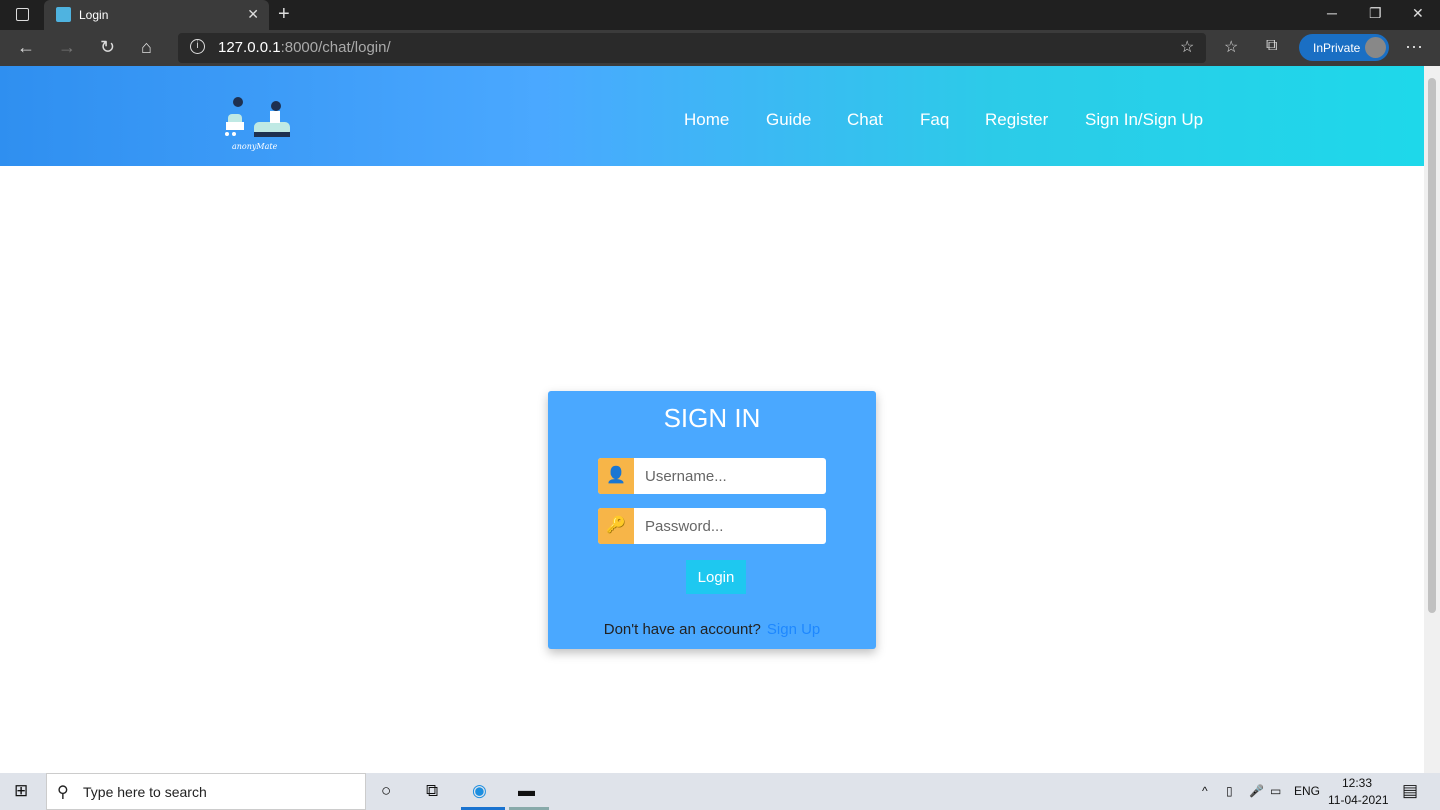 The height and width of the screenshot is (810, 1440). Describe the element at coordinates (788, 120) in the screenshot. I see `nav-guide: Guide` at that location.